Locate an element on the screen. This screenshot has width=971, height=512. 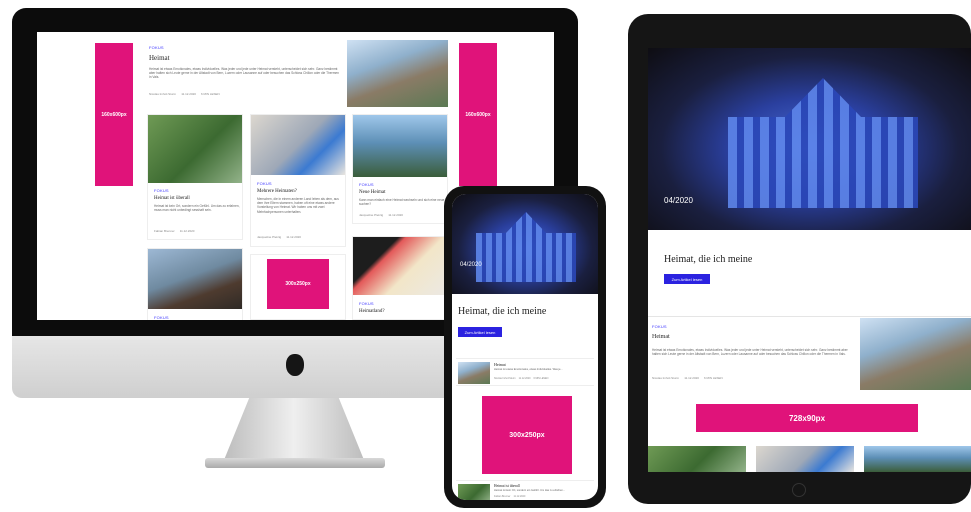
phone-hero-title: Heimat, die ich meine is located at coordinates (502, 311).